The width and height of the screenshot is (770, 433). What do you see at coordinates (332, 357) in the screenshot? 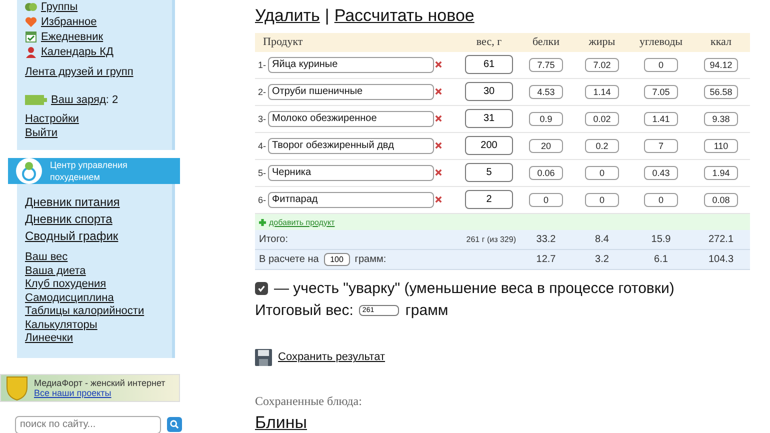
I see `save-result-link: Сохранить результат` at bounding box center [332, 357].